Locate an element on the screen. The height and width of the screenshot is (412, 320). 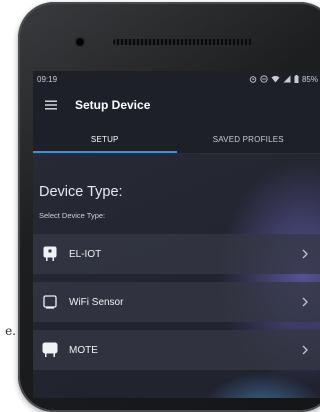
device-option-label: MOTE is located at coordinates (184, 350).